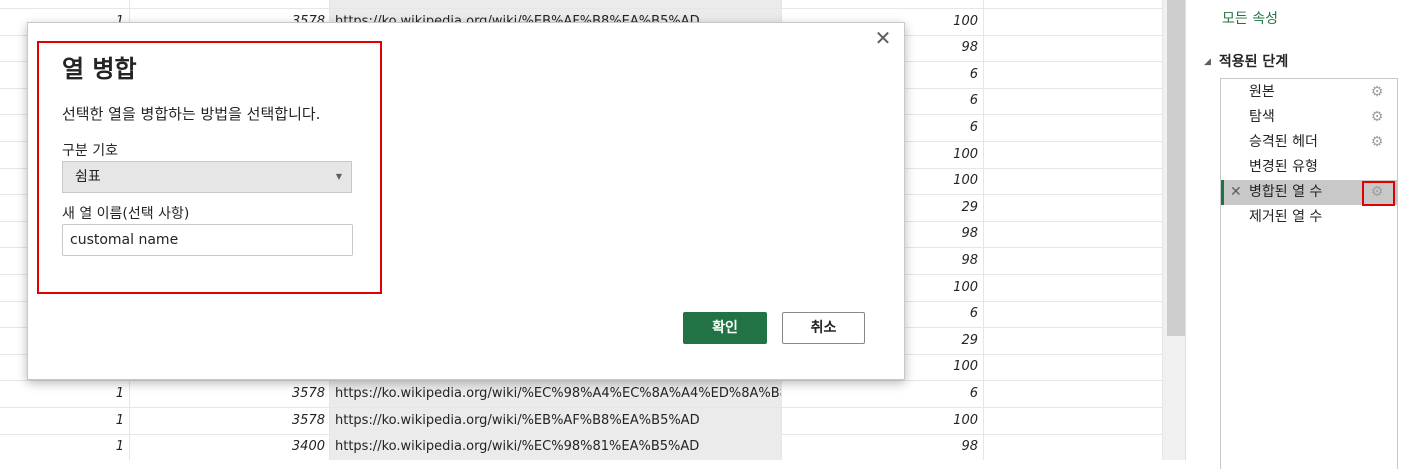 The image size is (1401, 469). What do you see at coordinates (209, 167) in the screenshot?
I see `options-highlight-box` at bounding box center [209, 167].